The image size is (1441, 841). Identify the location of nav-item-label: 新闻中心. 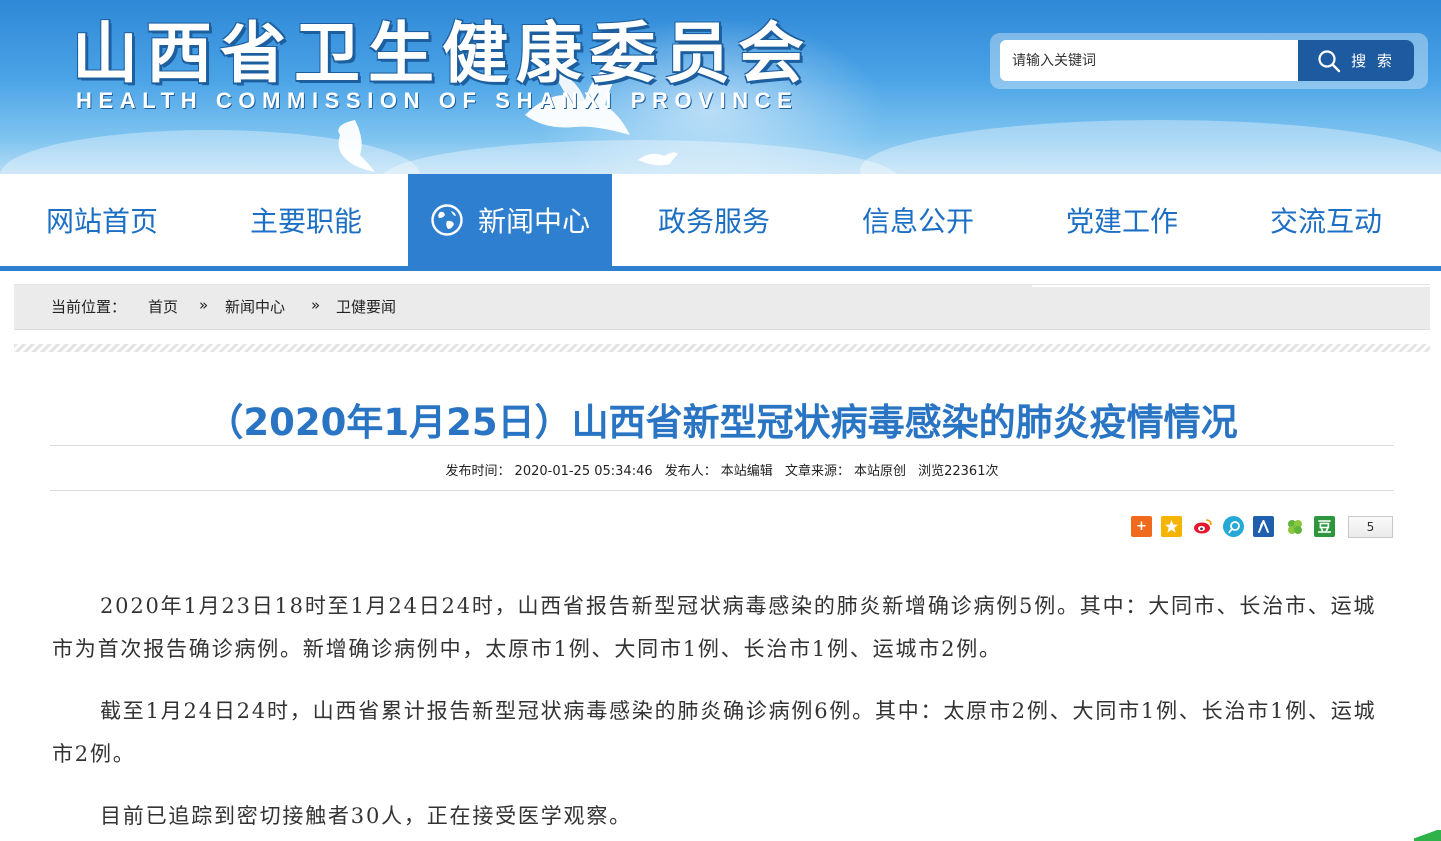
(533, 221).